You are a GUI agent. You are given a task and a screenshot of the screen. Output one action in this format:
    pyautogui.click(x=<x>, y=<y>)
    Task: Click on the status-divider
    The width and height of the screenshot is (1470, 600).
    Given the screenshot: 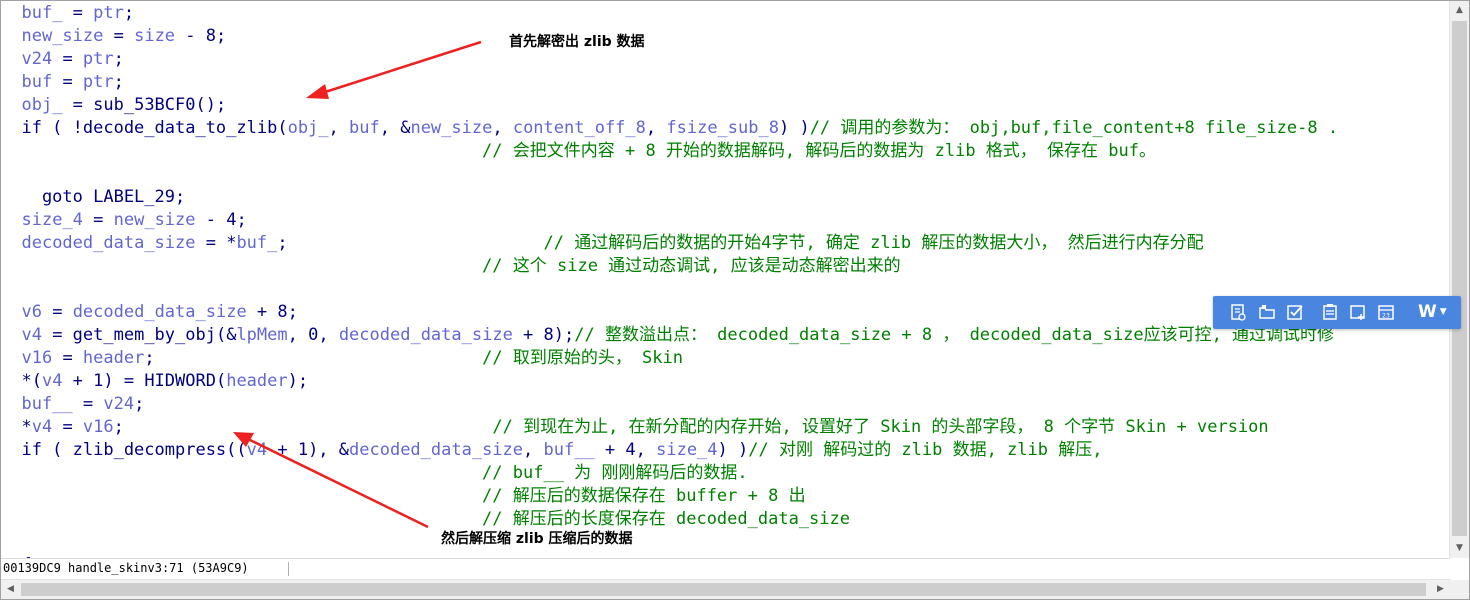 What is the action you would take?
    pyautogui.click(x=288, y=569)
    